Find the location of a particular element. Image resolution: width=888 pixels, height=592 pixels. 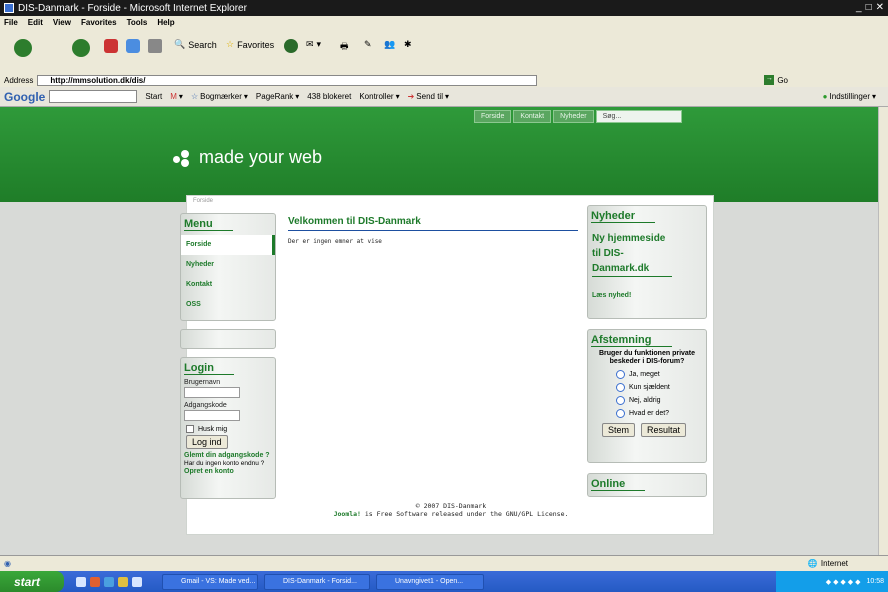

edit-button: ✎ is located at coordinates (368, 44).